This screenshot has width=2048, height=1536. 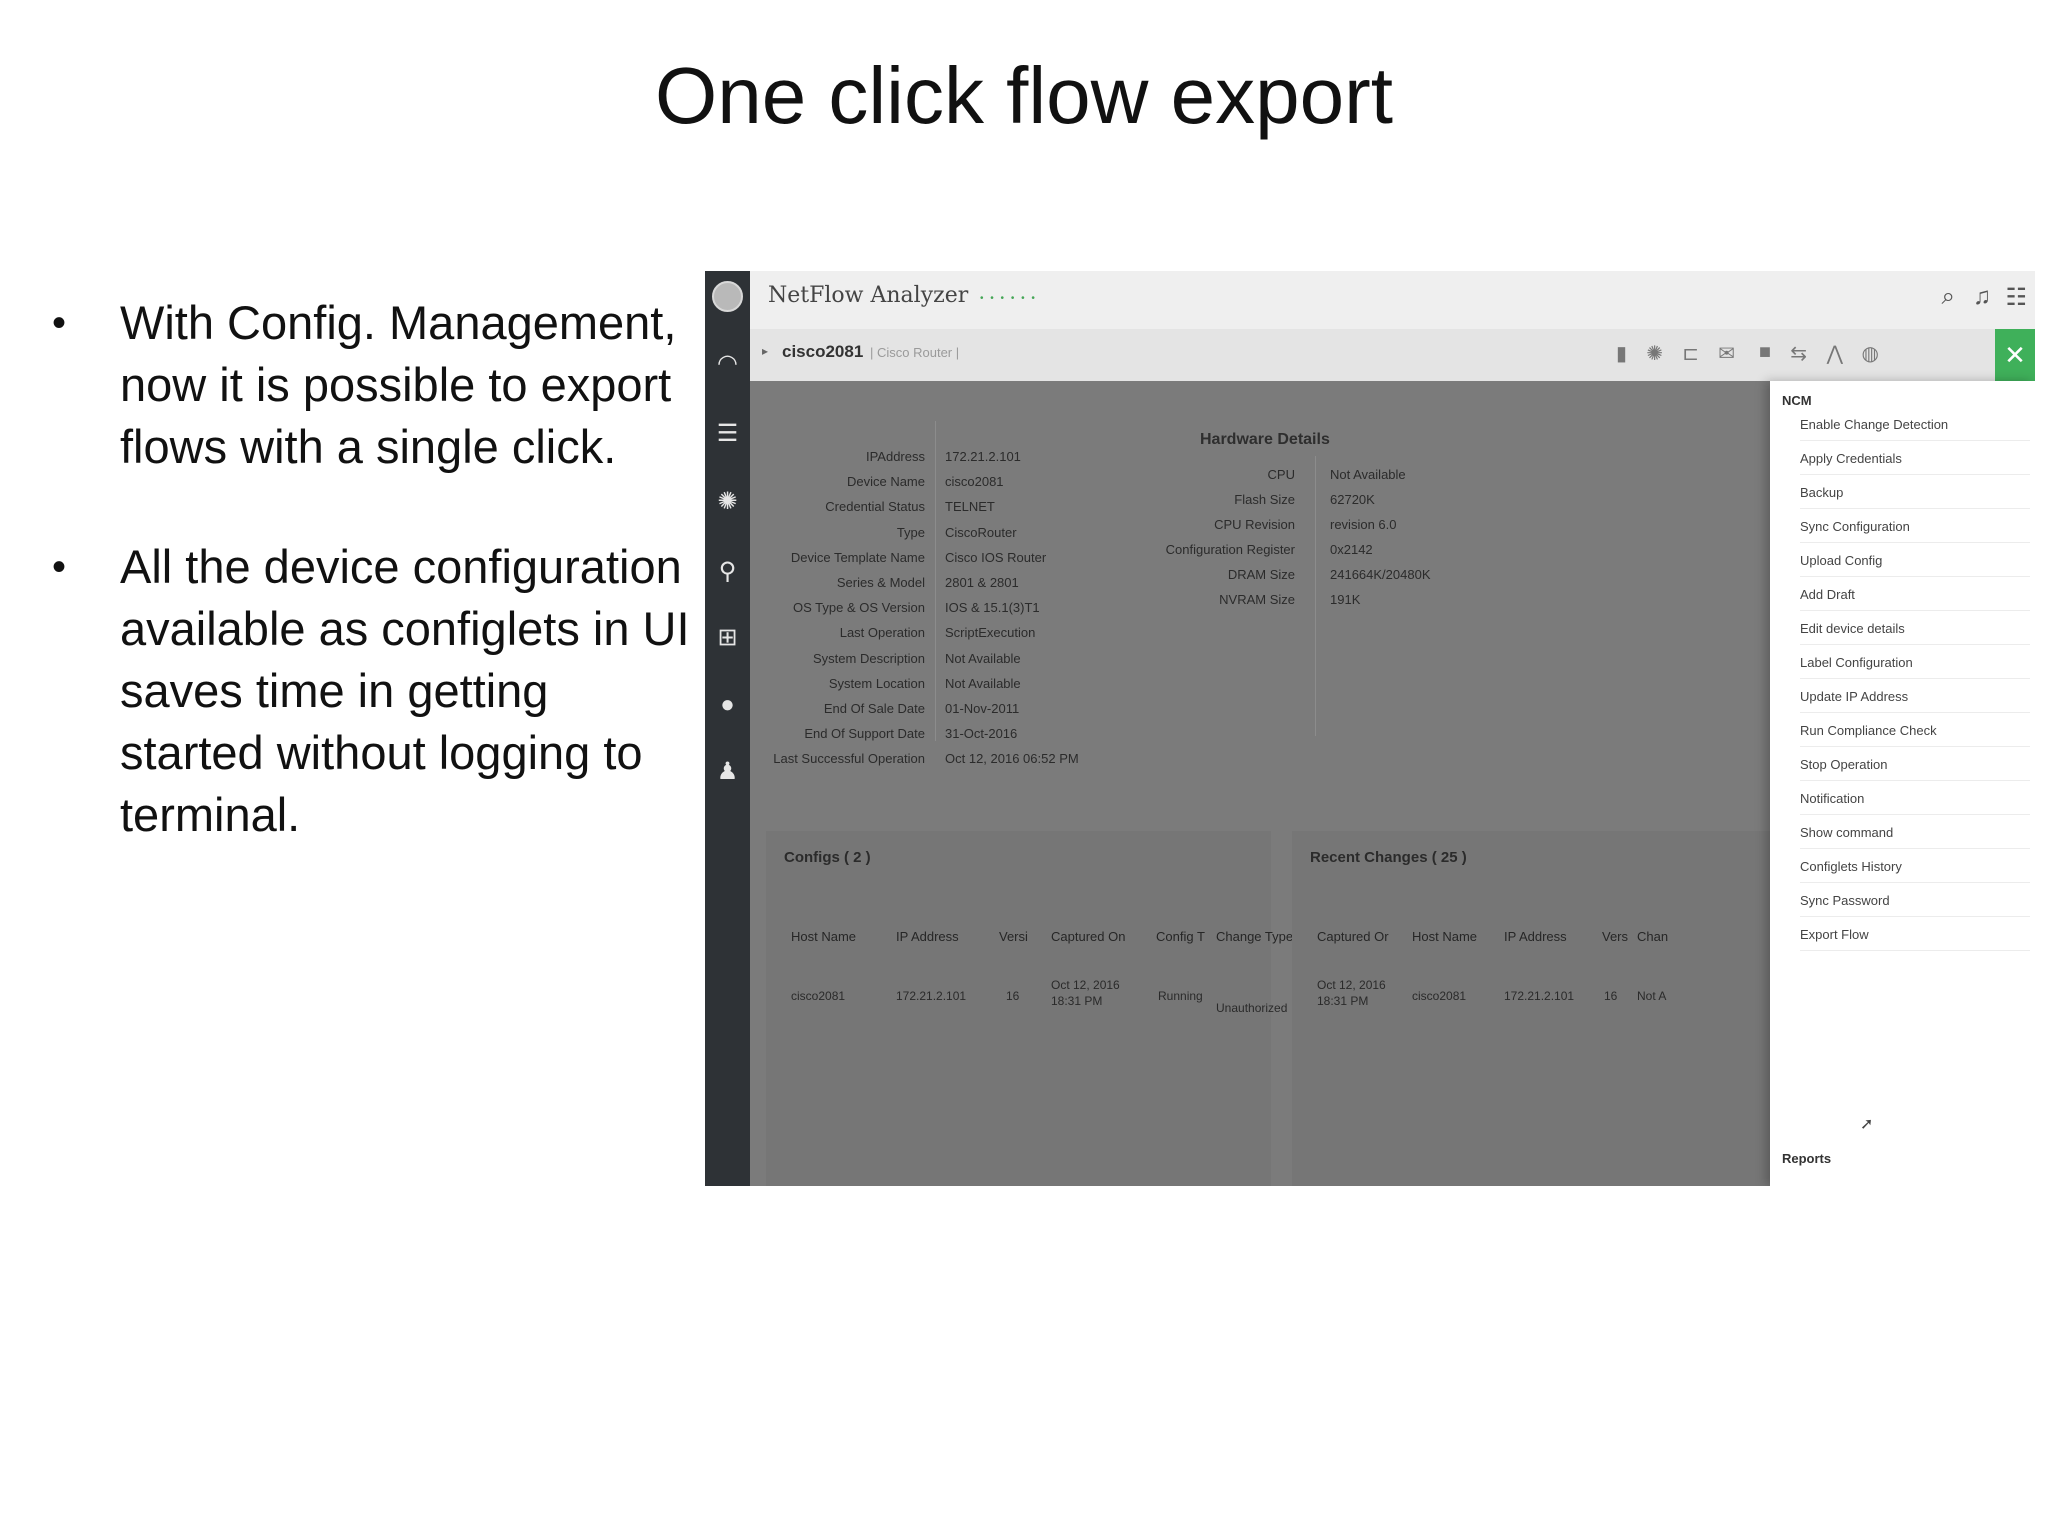 I want to click on hardware-title: Hardware Details, so click(x=1265, y=439).